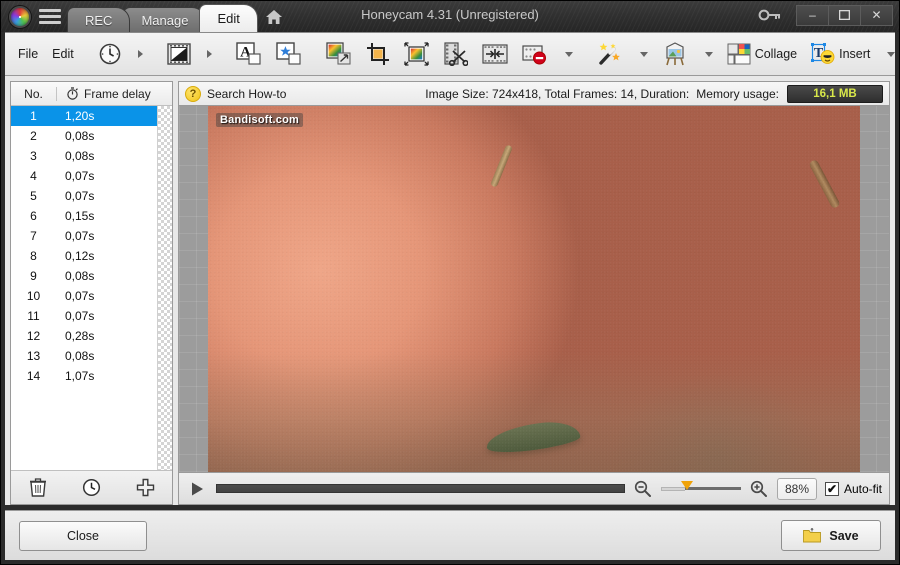 This screenshot has width=900, height=565. I want to click on column-header-delay: Frame delay, so click(114, 94).